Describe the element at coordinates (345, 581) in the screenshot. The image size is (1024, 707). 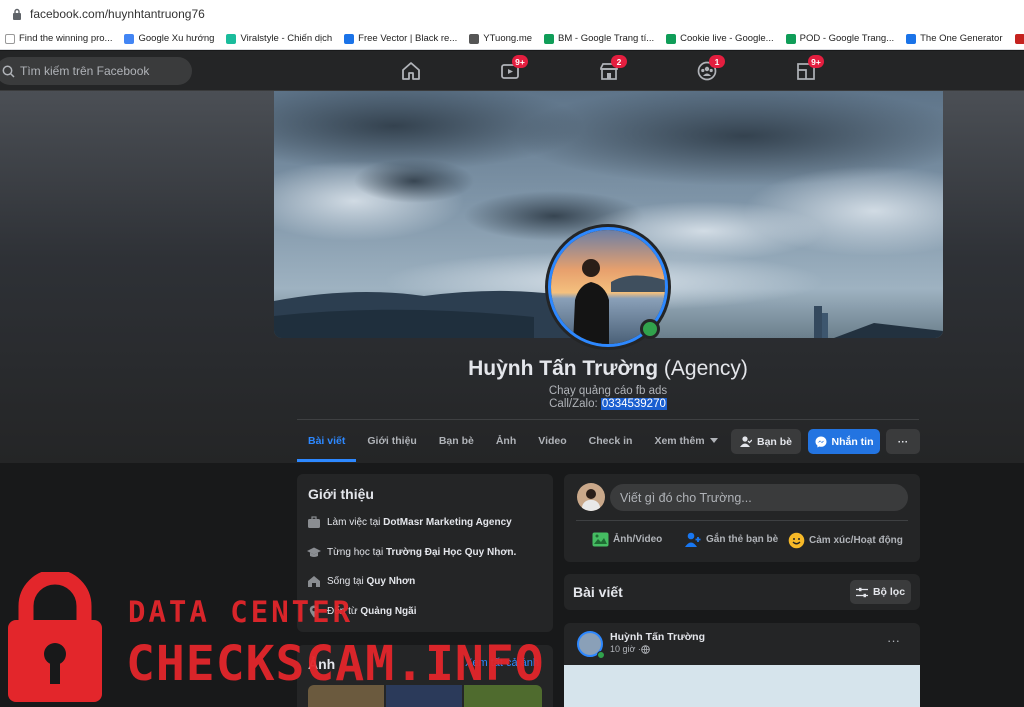
I see `intro-live-prefix: Sống tại` at that location.